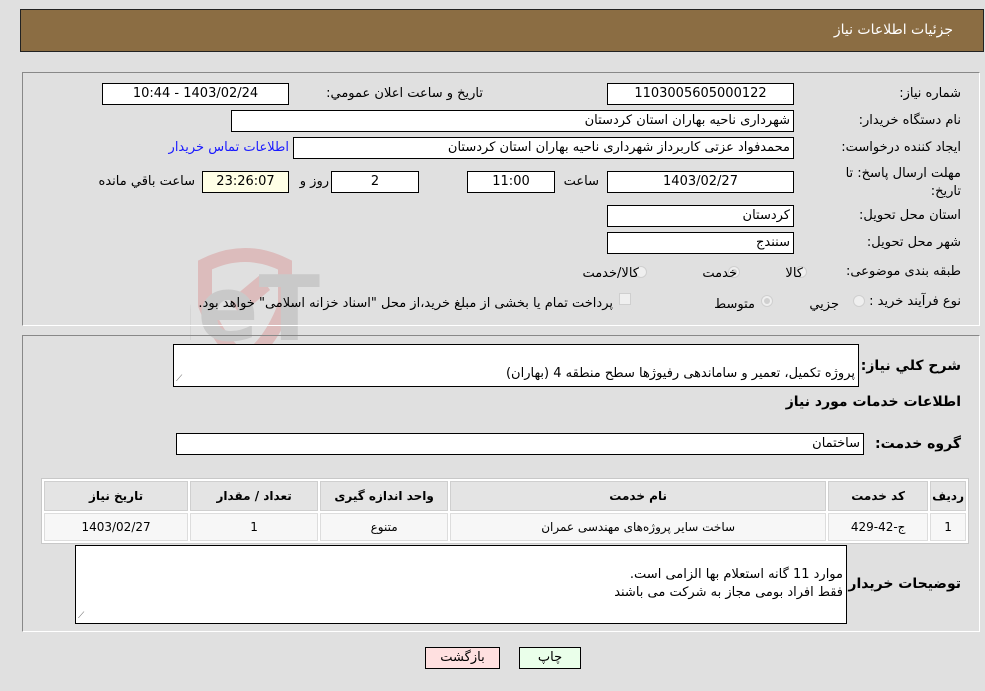 Image resolution: width=985 pixels, height=691 pixels. What do you see at coordinates (824, 304) in the screenshot?
I see `process-option-minor: جزيي` at bounding box center [824, 304].